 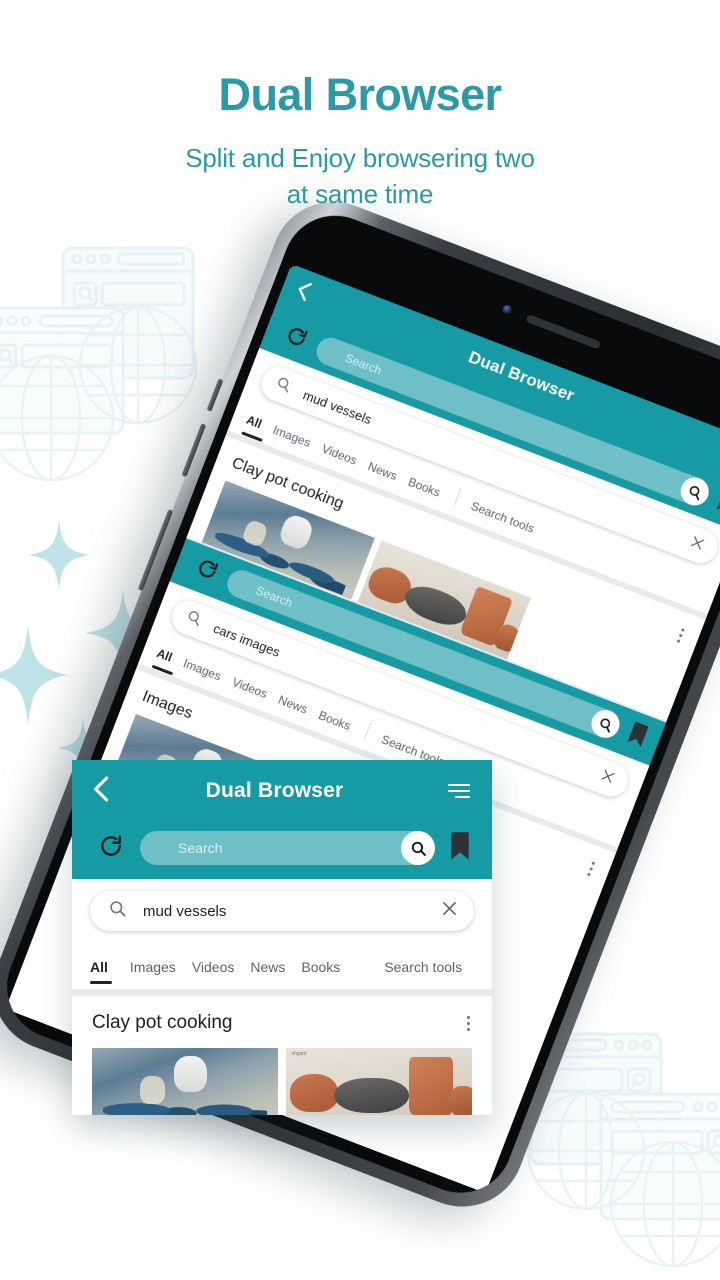 What do you see at coordinates (200, 848) in the screenshot?
I see `card-url-placeholder: Search` at bounding box center [200, 848].